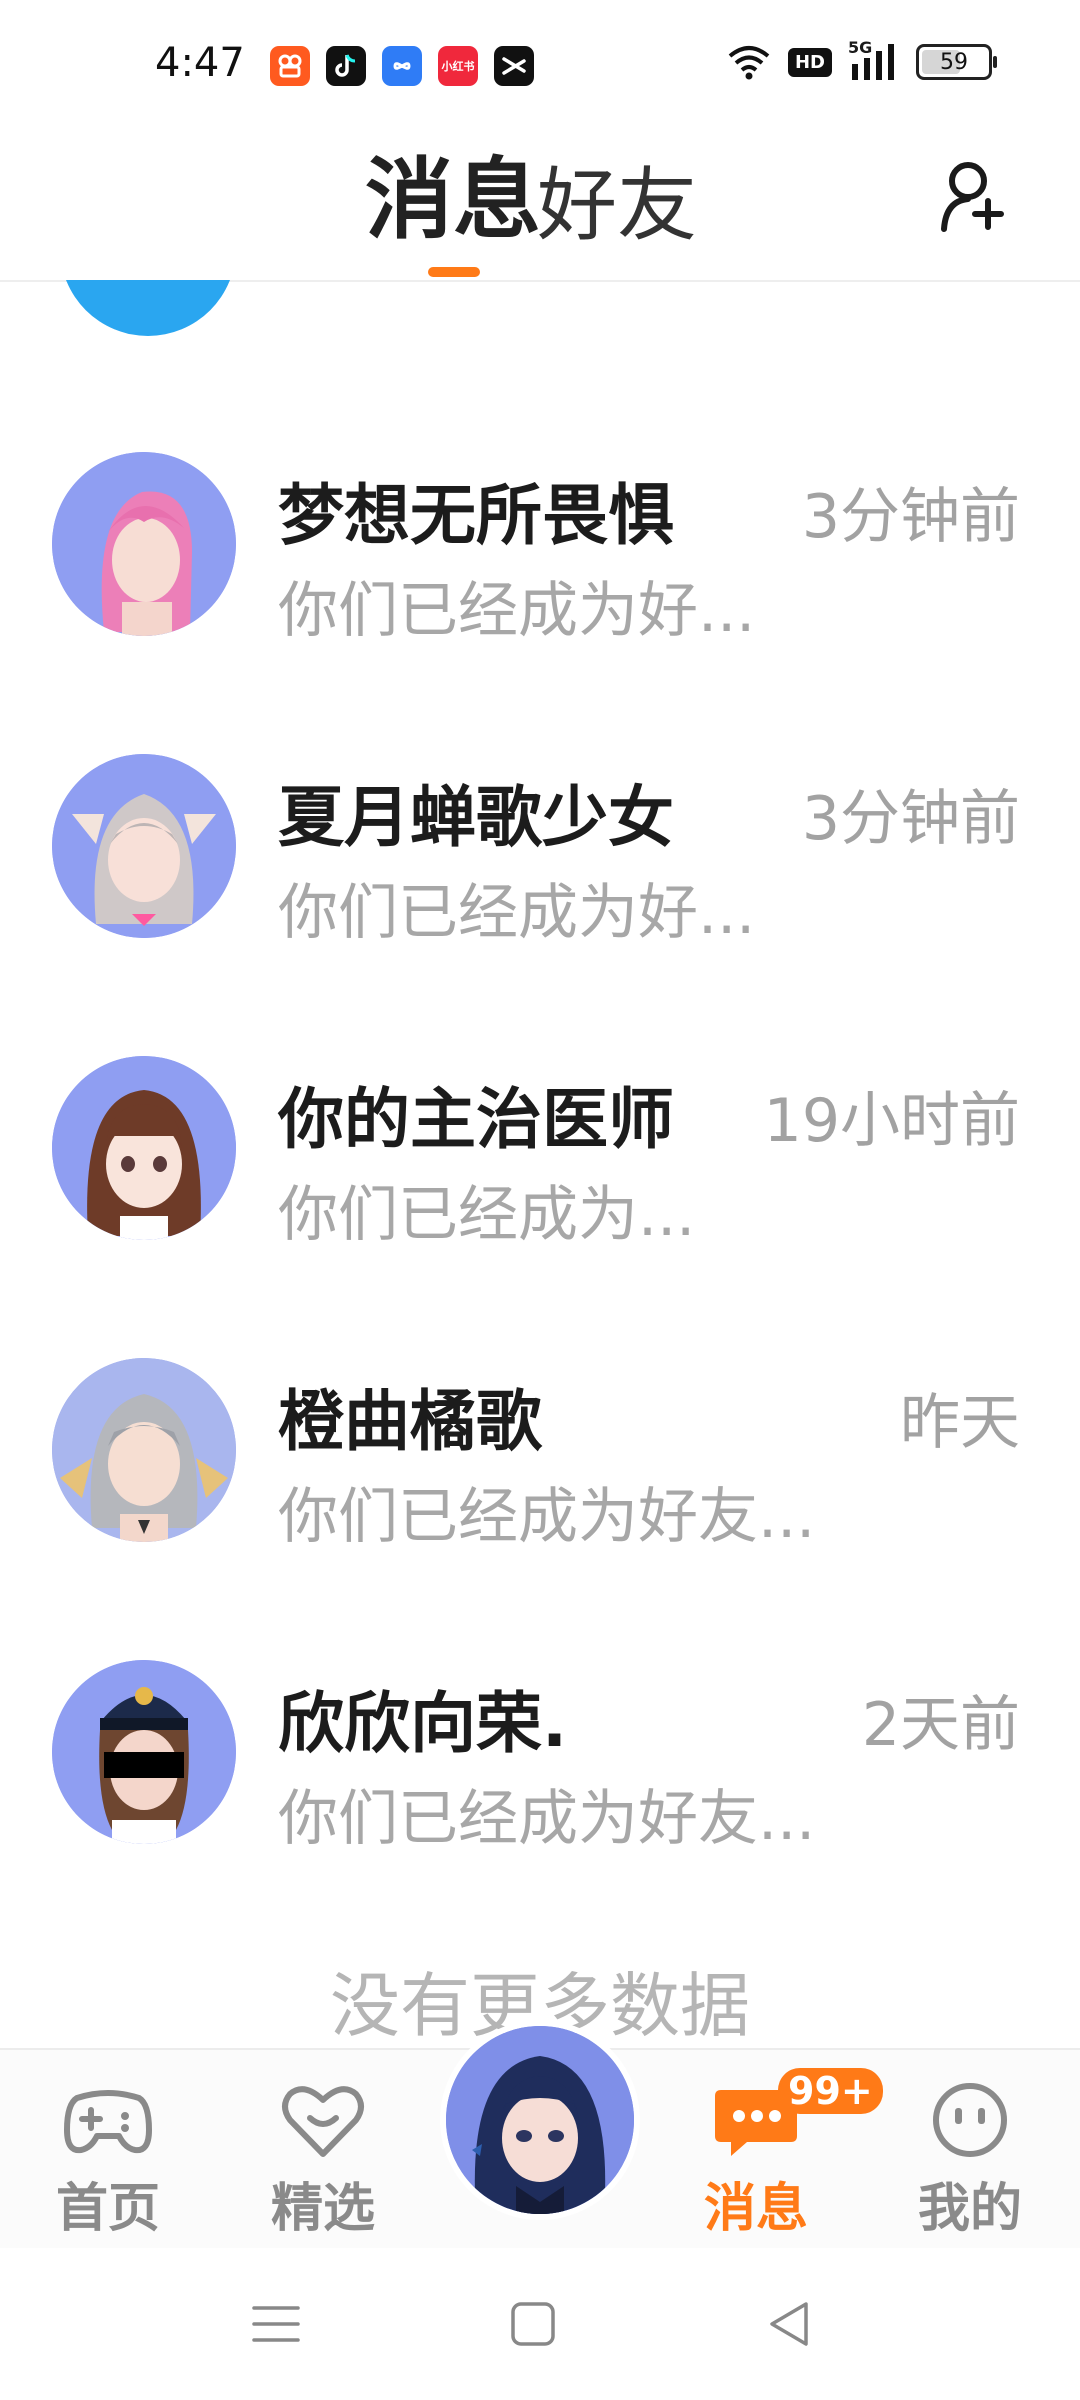 The image size is (1080, 2400). Describe the element at coordinates (108, 2122) in the screenshot. I see `gamepad-icon` at that location.